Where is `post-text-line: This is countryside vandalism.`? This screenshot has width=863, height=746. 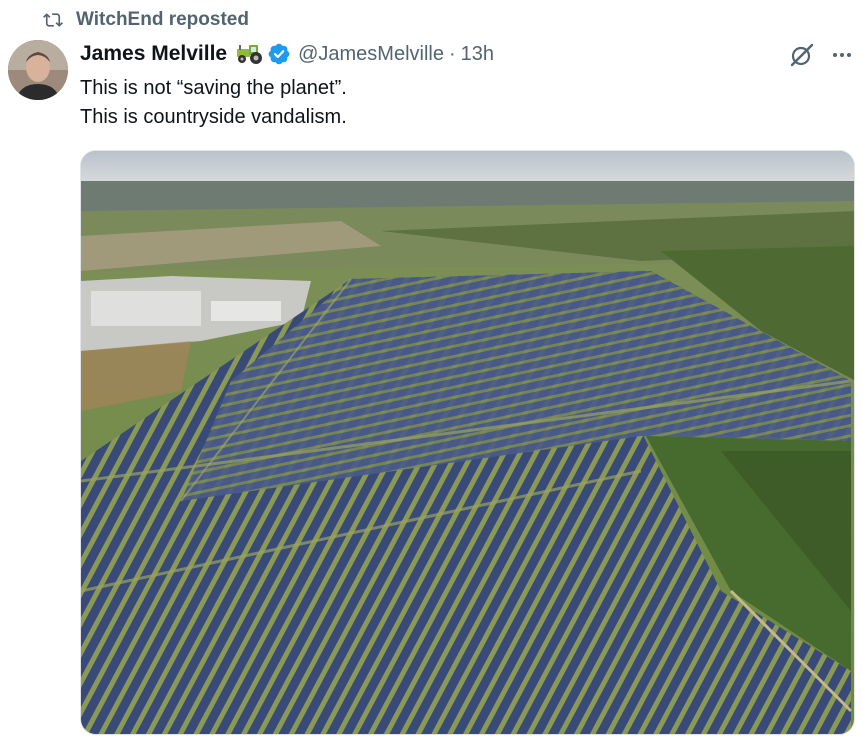
post-text-line: This is countryside vandalism. is located at coordinates (213, 117).